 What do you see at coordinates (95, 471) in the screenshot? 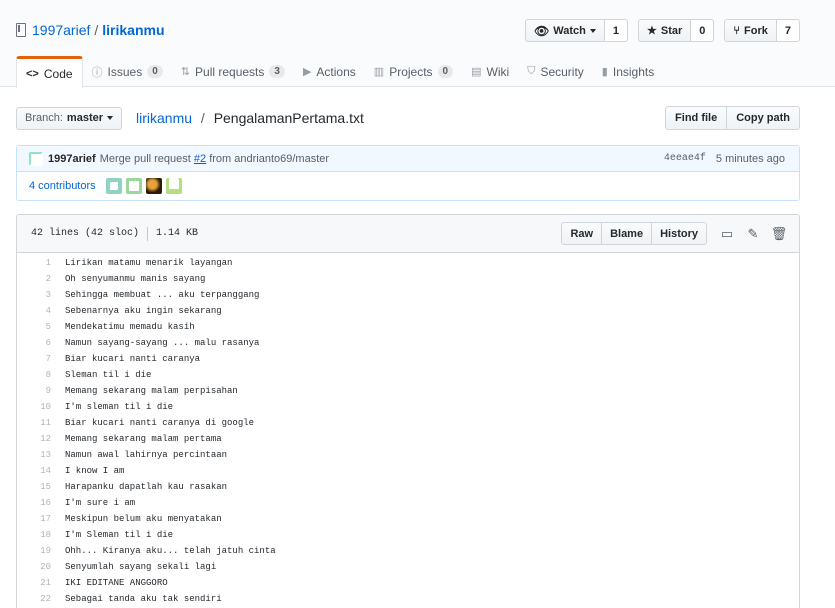
I see `line-content: I know I am` at bounding box center [95, 471].